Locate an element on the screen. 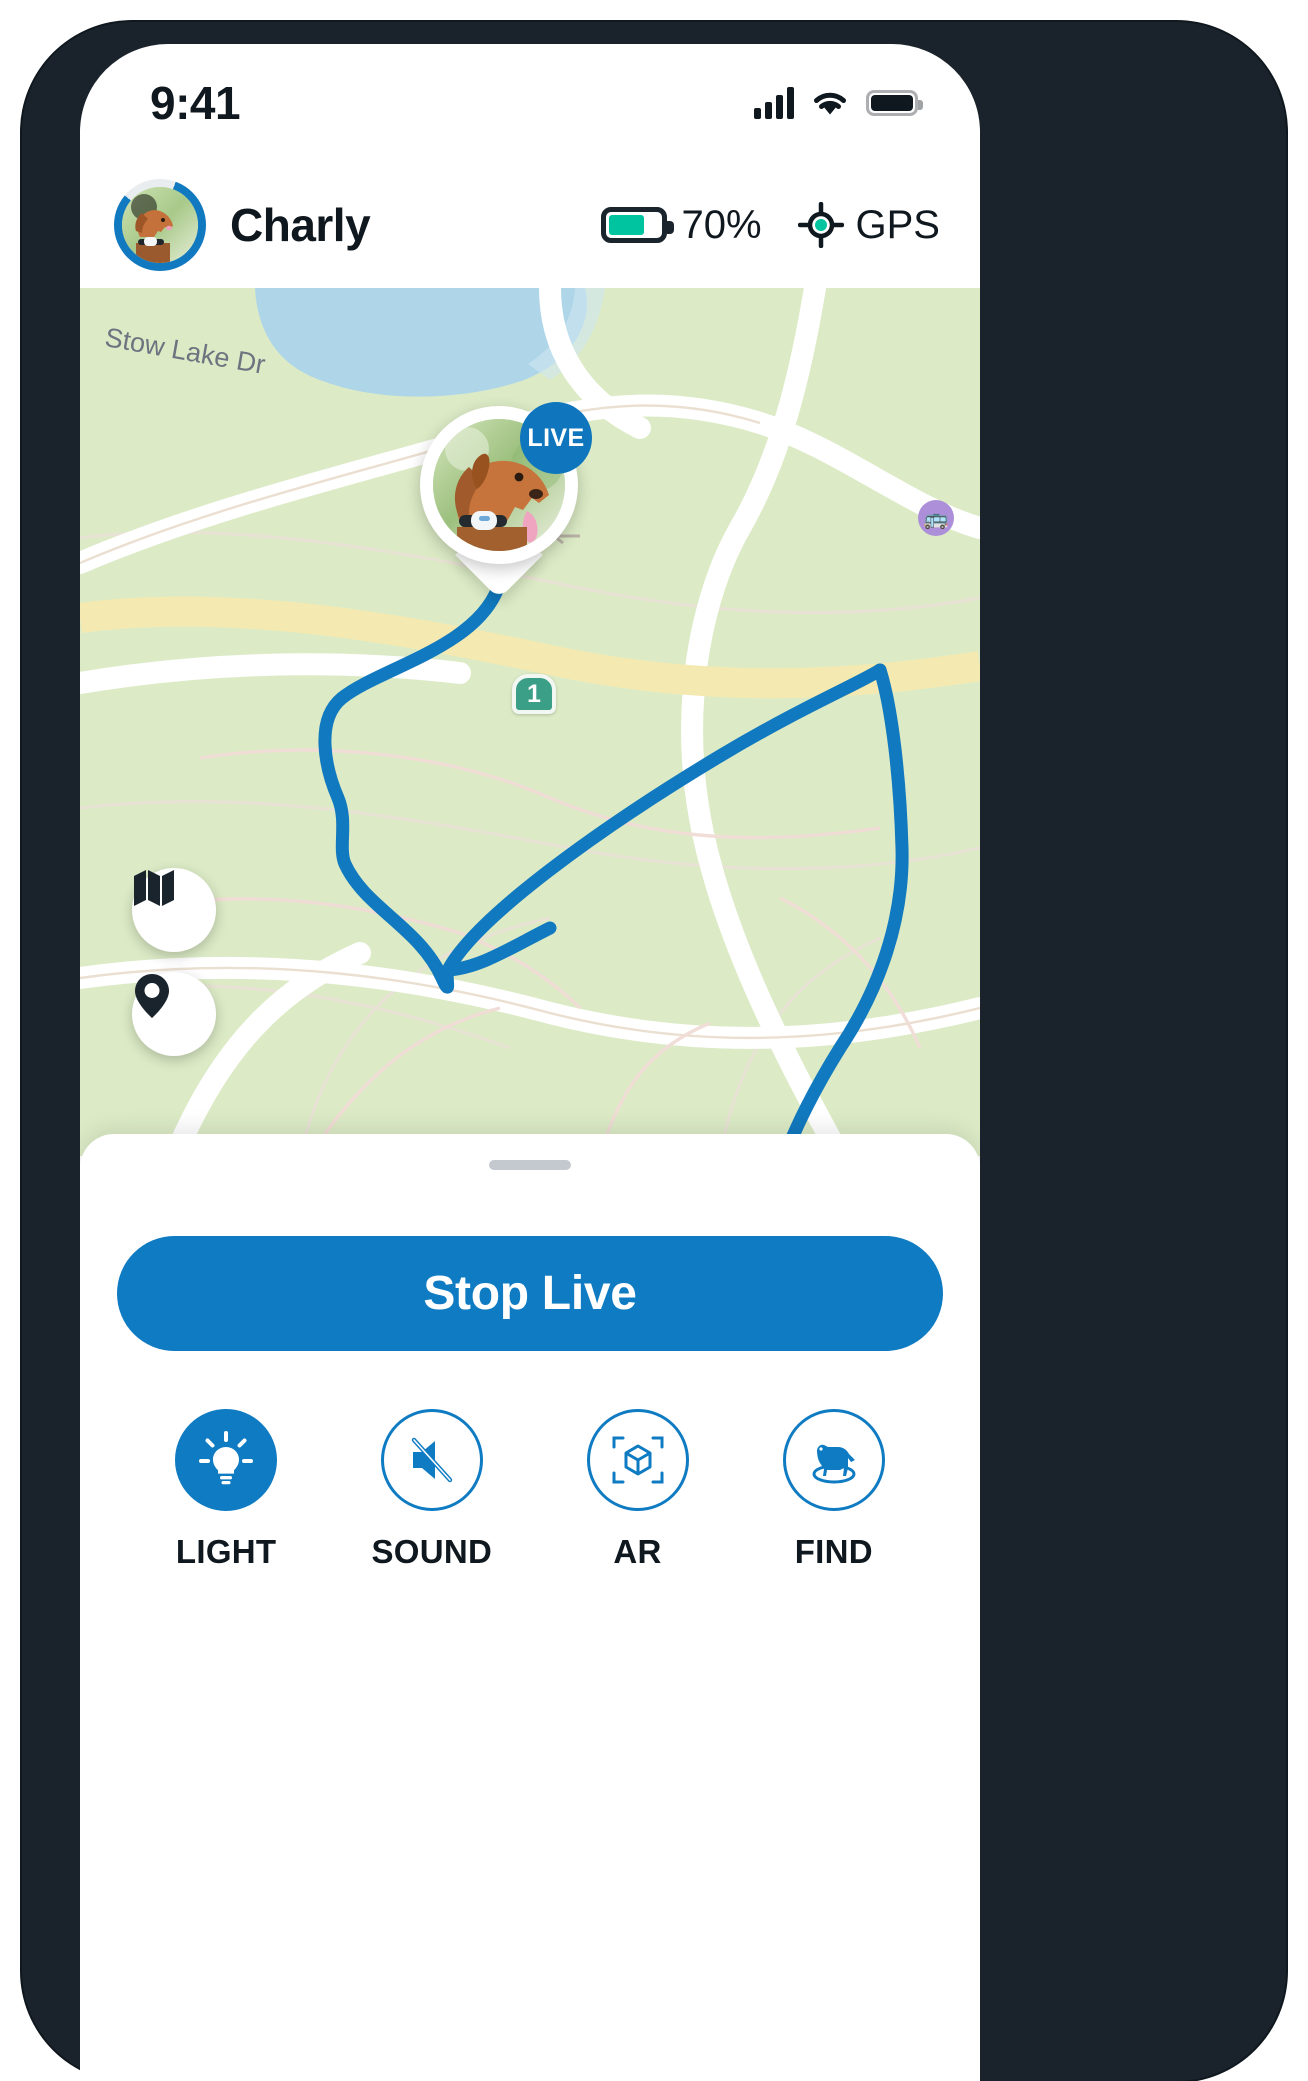 This screenshot has width=1308, height=2081. avatar is located at coordinates (160, 225).